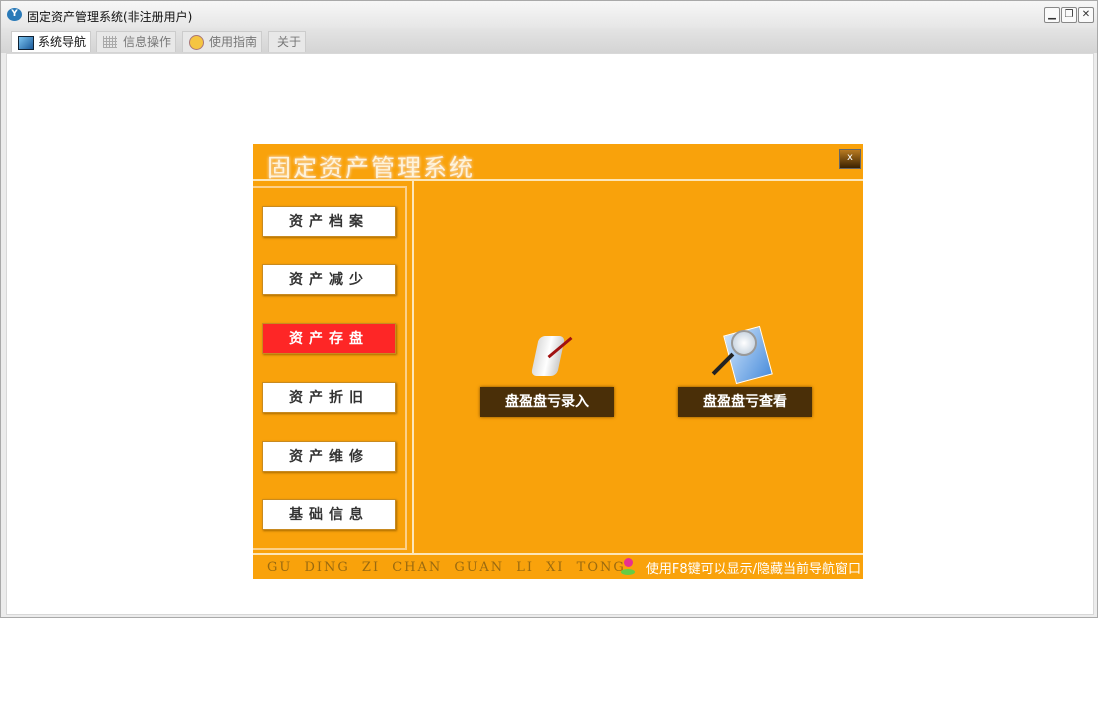 The width and height of the screenshot is (1098, 716). I want to click on nav-asset-archive: 资产档案, so click(329, 221).